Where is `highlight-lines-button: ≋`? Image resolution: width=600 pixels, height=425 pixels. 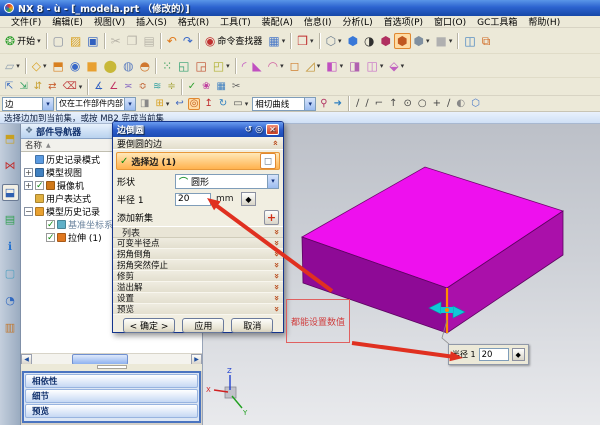 highlight-lines-button: ≋ is located at coordinates (157, 87).